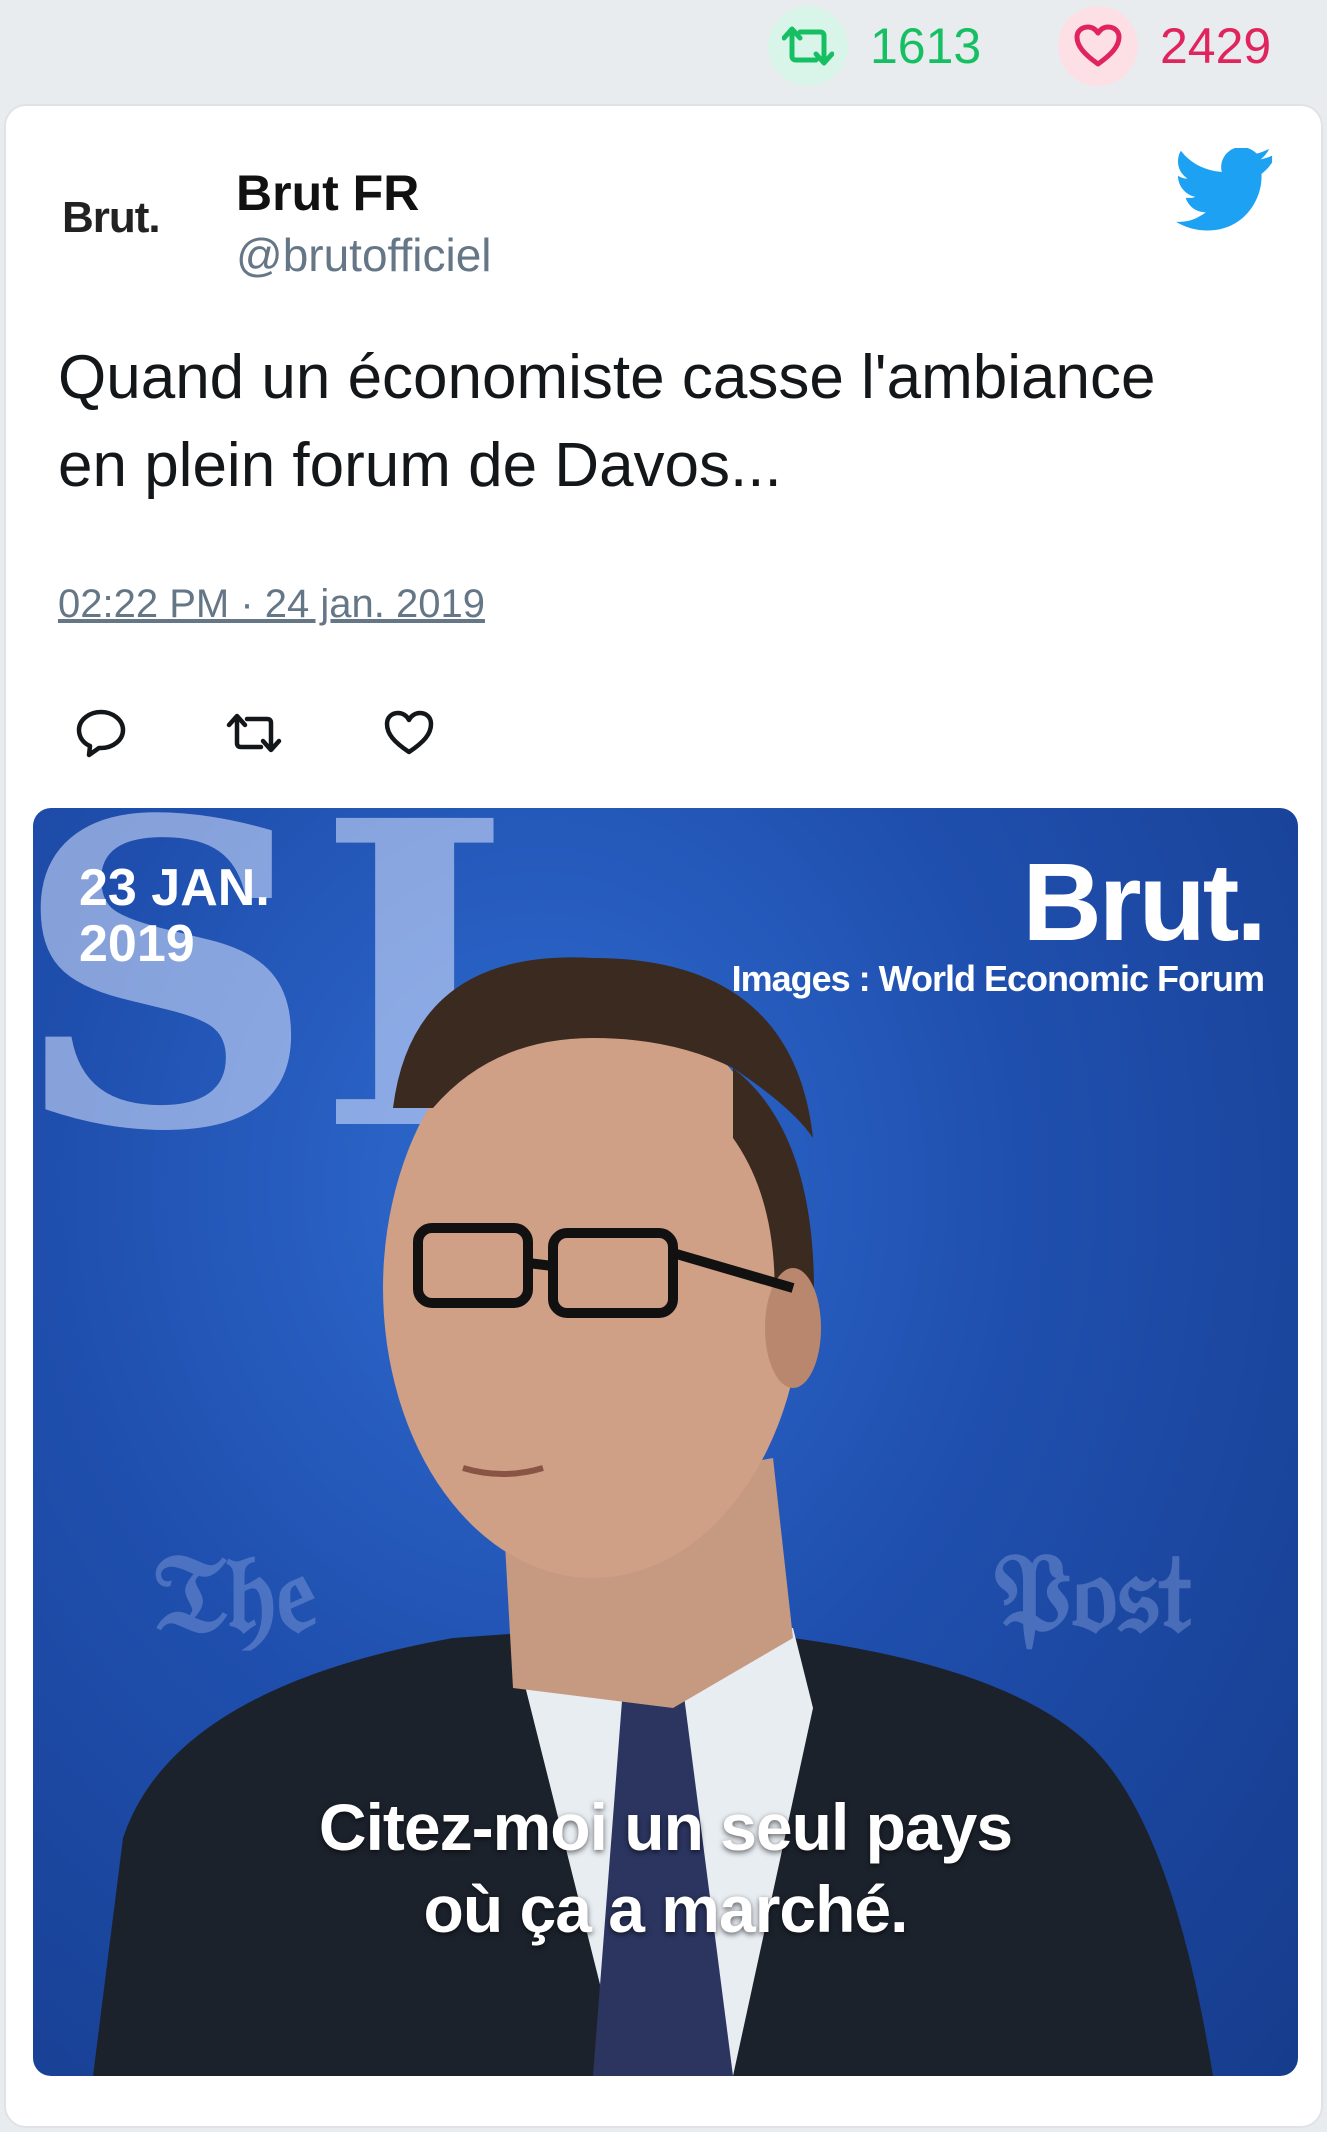 Image resolution: width=1327 pixels, height=2132 pixels. I want to click on video-subtitle: Citez-moi un seul pays où ça a marché., so click(665, 1868).